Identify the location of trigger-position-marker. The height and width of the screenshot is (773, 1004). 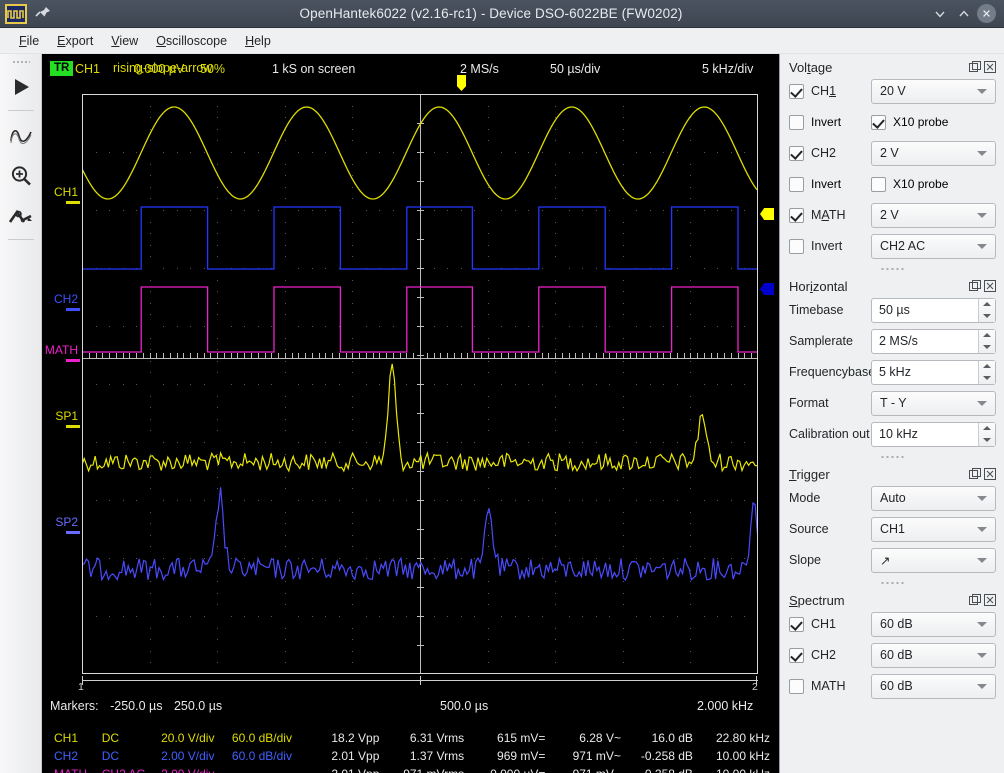
(461, 83).